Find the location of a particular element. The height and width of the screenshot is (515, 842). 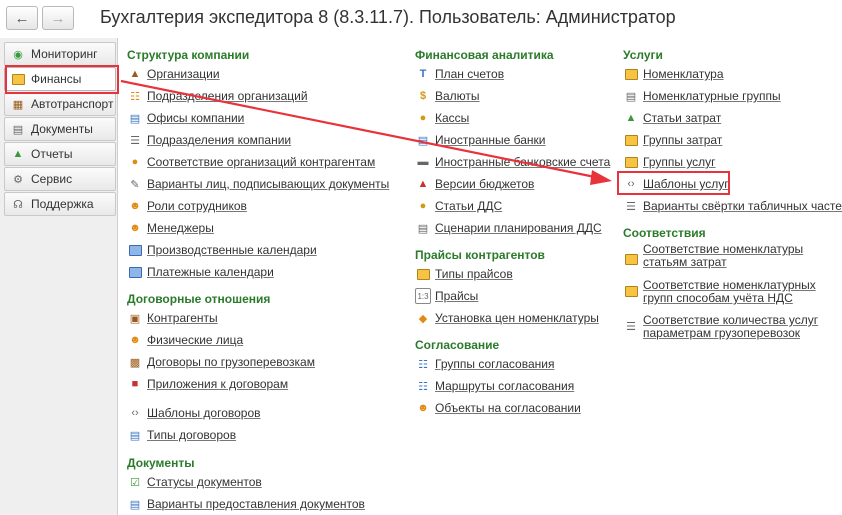

link-cost-items: ▲ Статьи затрат is located at coordinates (672, 118).